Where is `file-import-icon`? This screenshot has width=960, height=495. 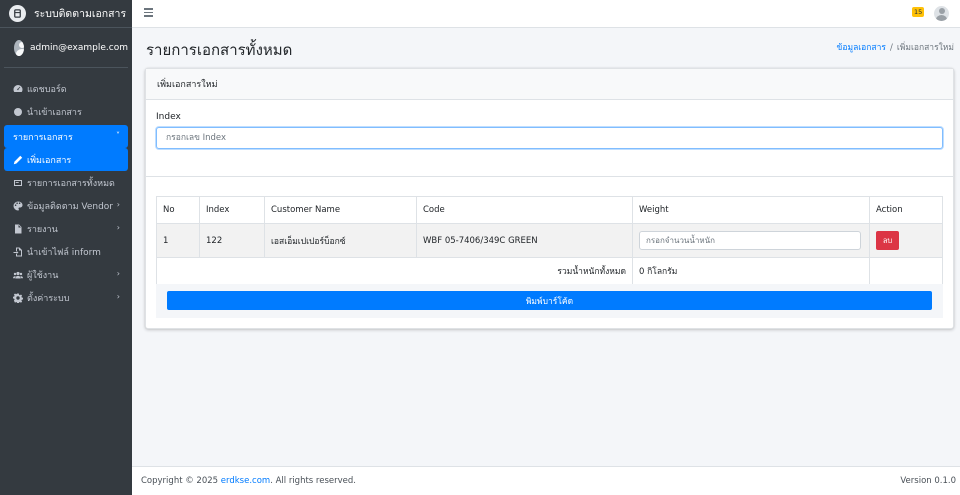 file-import-icon is located at coordinates (18, 252).